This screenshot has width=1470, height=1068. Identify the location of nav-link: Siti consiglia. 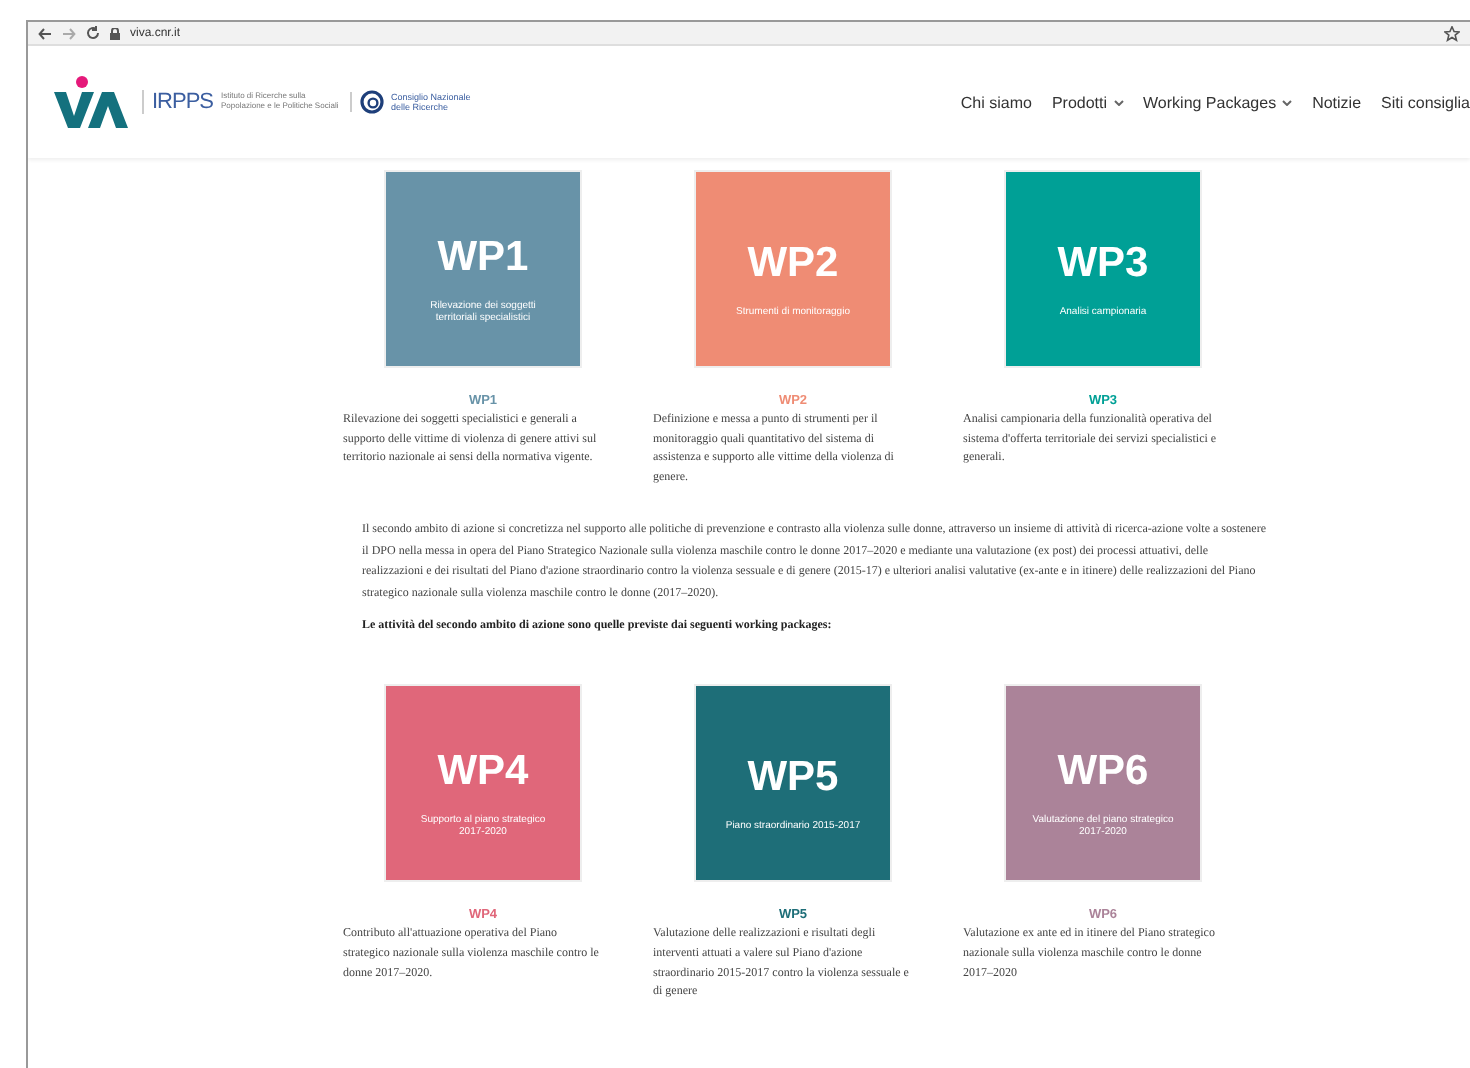
(1425, 102).